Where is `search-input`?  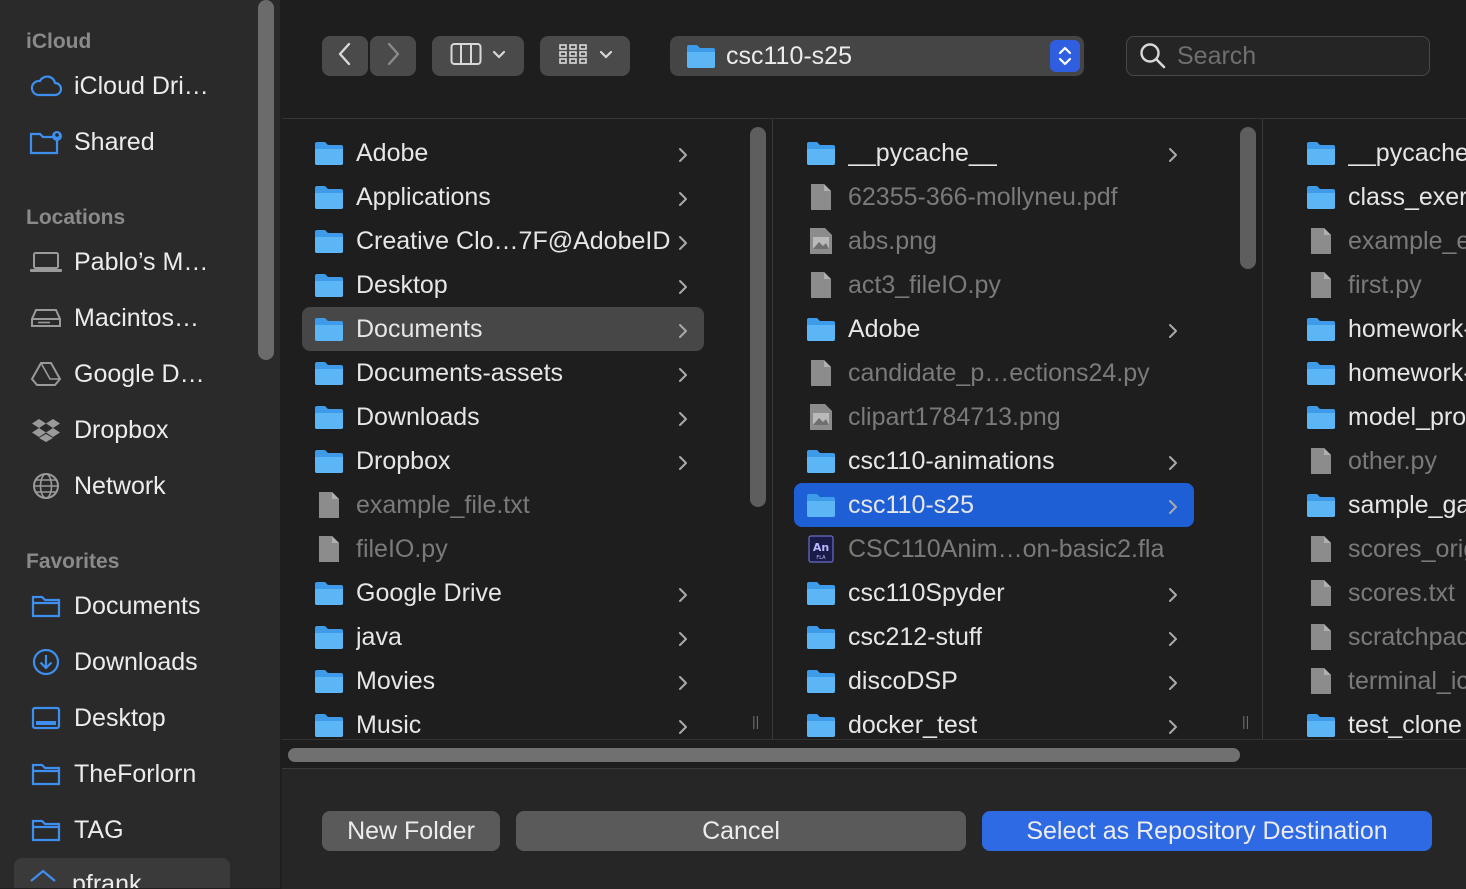 search-input is located at coordinates (1297, 56).